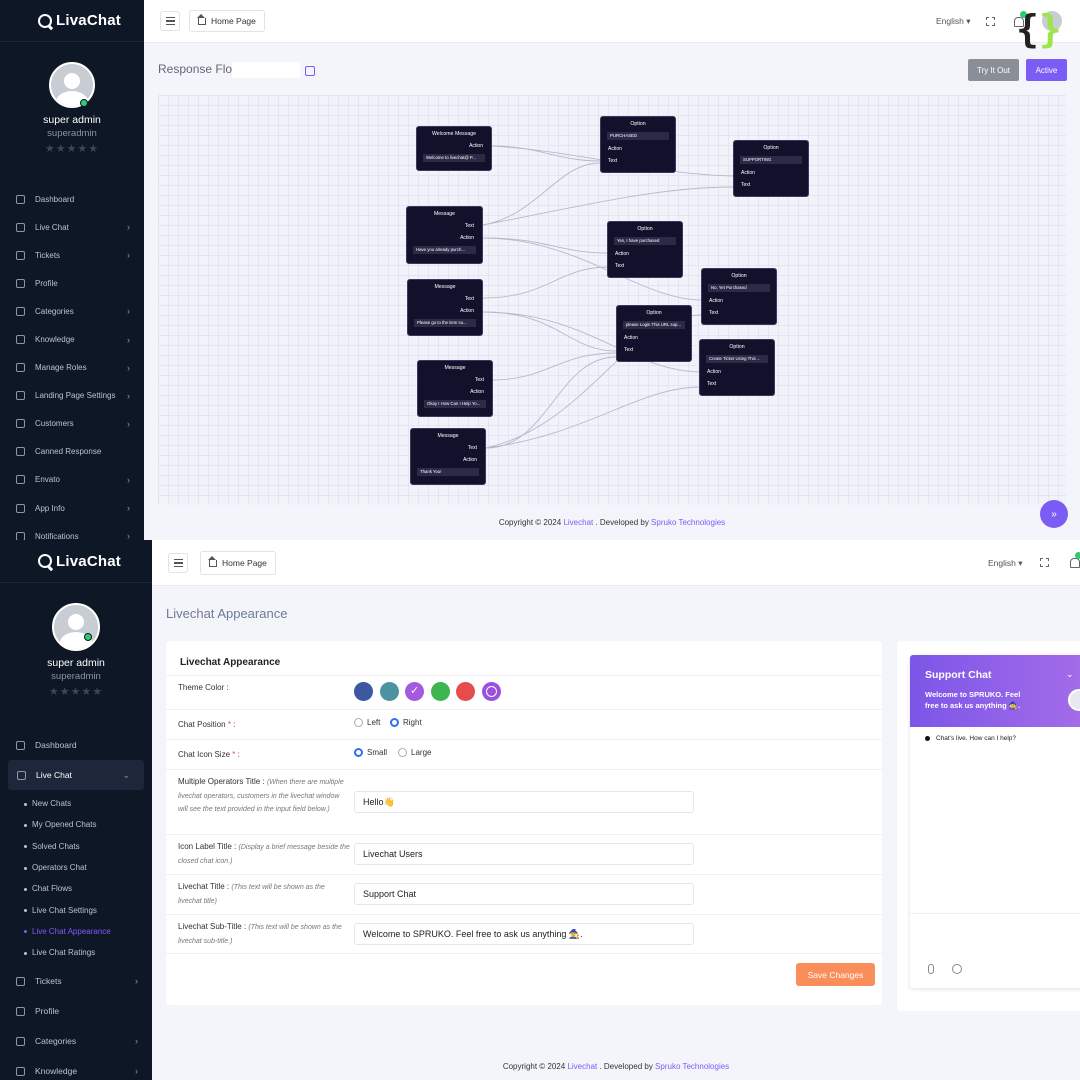 The width and height of the screenshot is (1080, 1080). I want to click on option-node-yes: Option Yes, I have purchased Action Text, so click(645, 249).